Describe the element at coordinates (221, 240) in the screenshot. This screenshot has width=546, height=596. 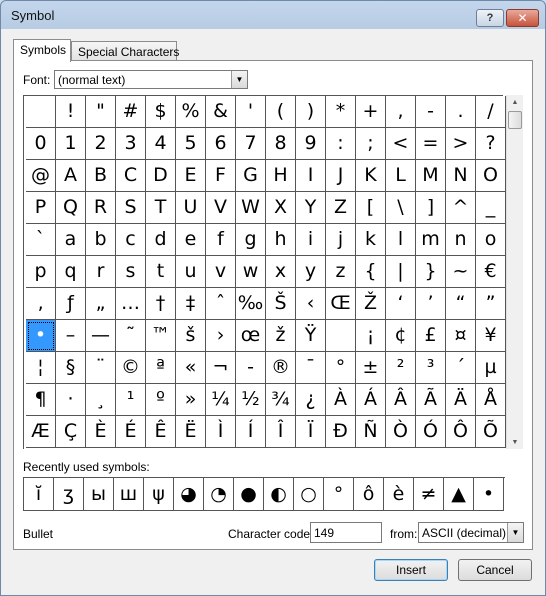
I see `symbol-cell: f` at that location.